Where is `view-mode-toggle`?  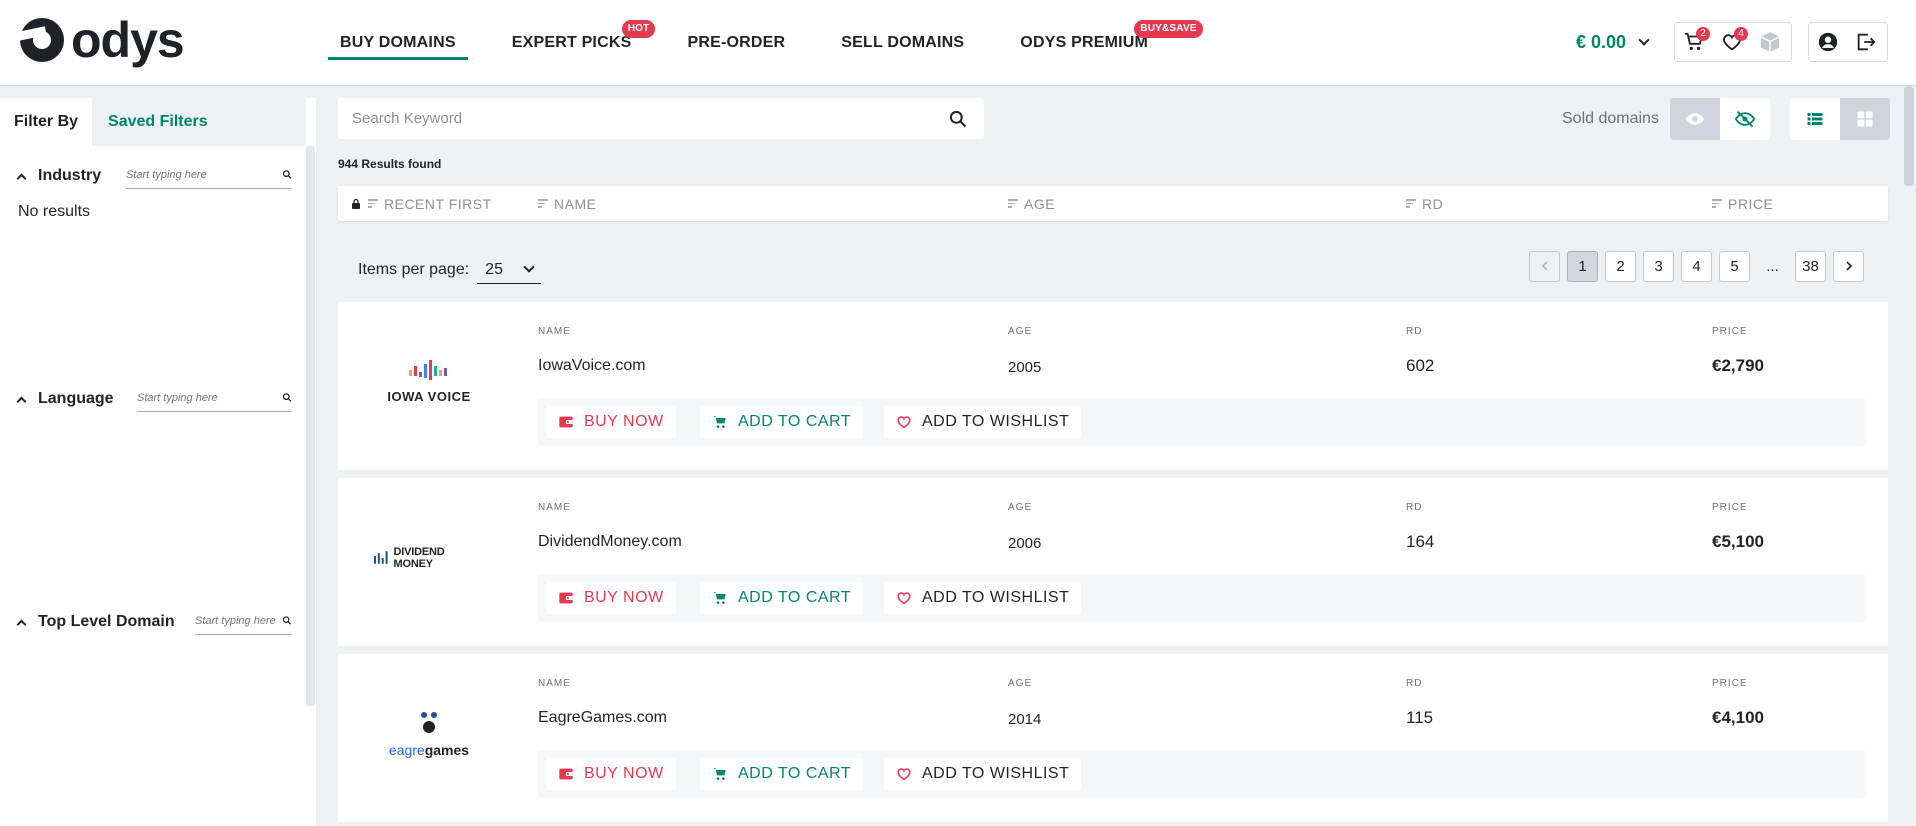
view-mode-toggle is located at coordinates (1840, 119).